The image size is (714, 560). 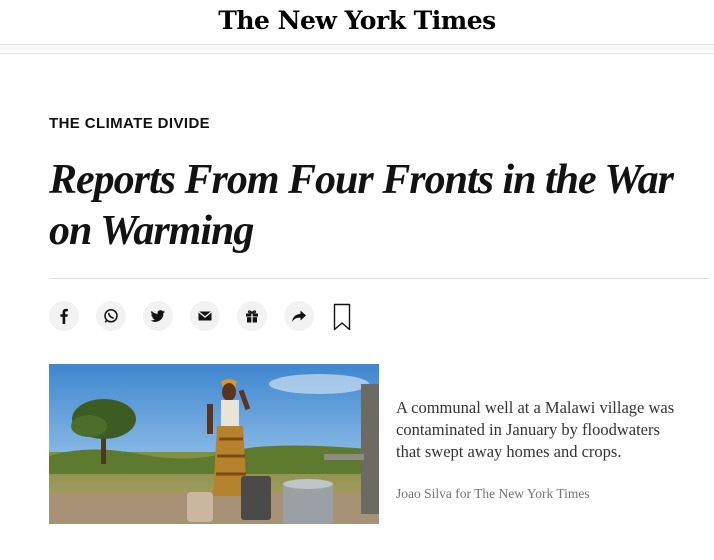 I want to click on facebook-icon, so click(x=64, y=316).